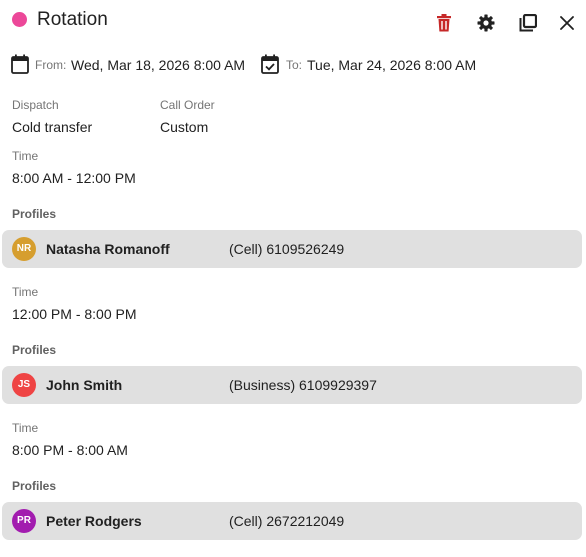 Image resolution: width=586 pixels, height=557 pixels. I want to click on duplicate-icon, so click(528, 23).